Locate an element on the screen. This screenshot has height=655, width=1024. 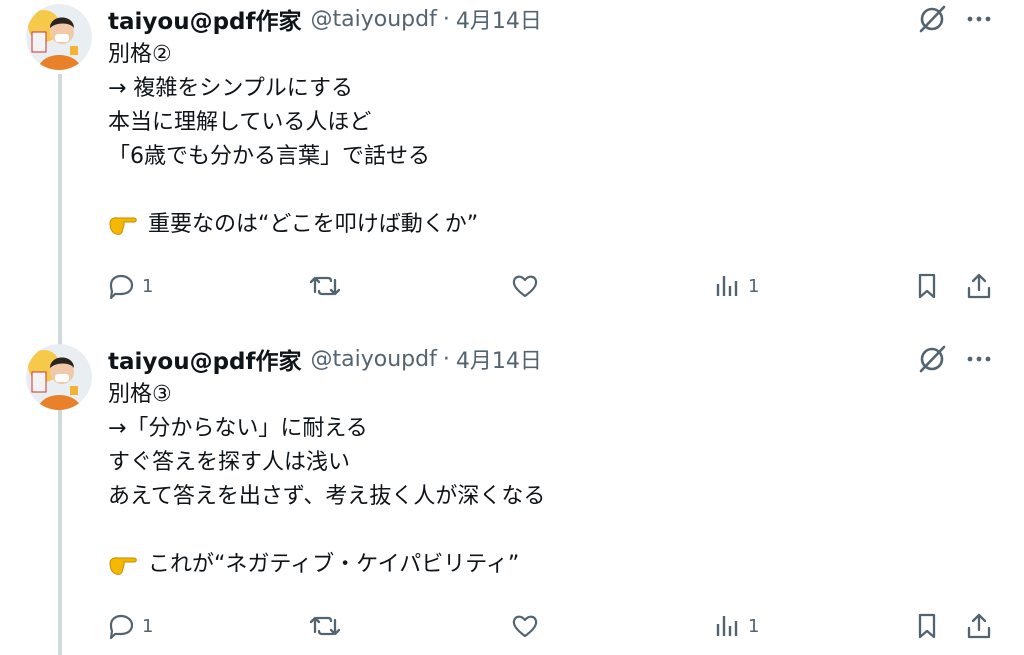
text-line: 別格③ is located at coordinates (140, 394).